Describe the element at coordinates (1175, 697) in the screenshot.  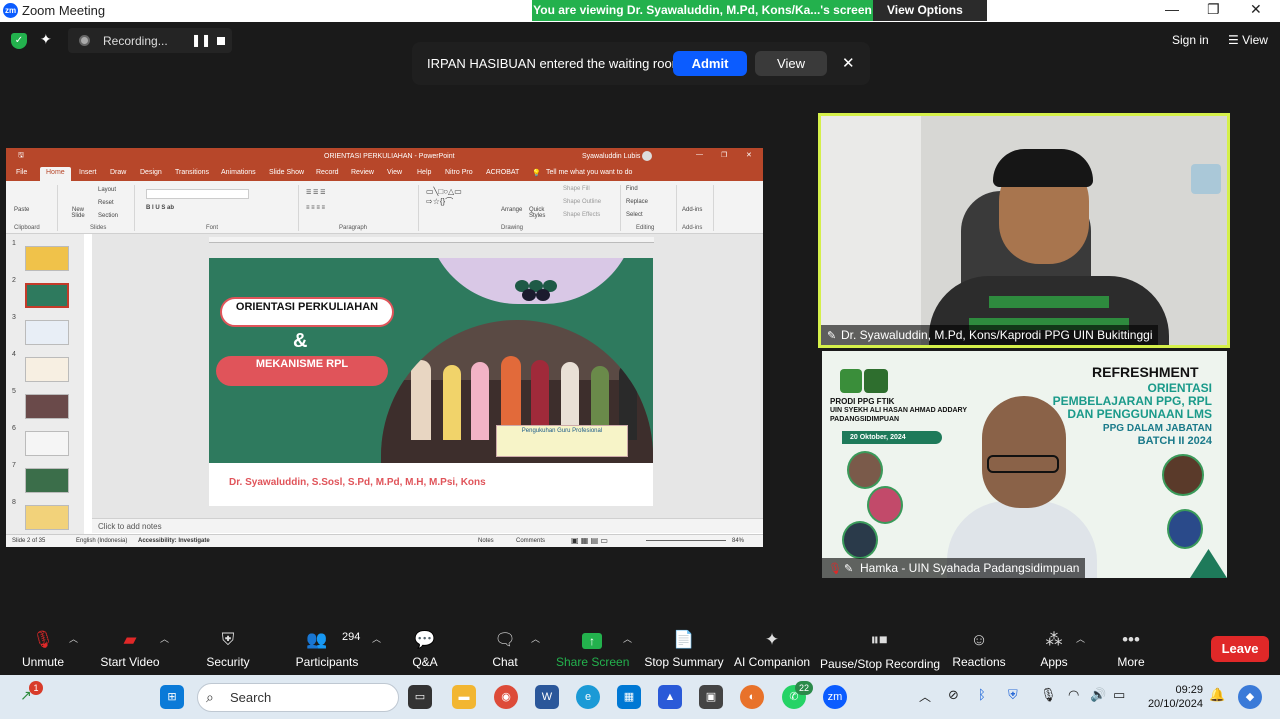
I see `taskbar-clock: 09:29 20/10/2024` at that location.